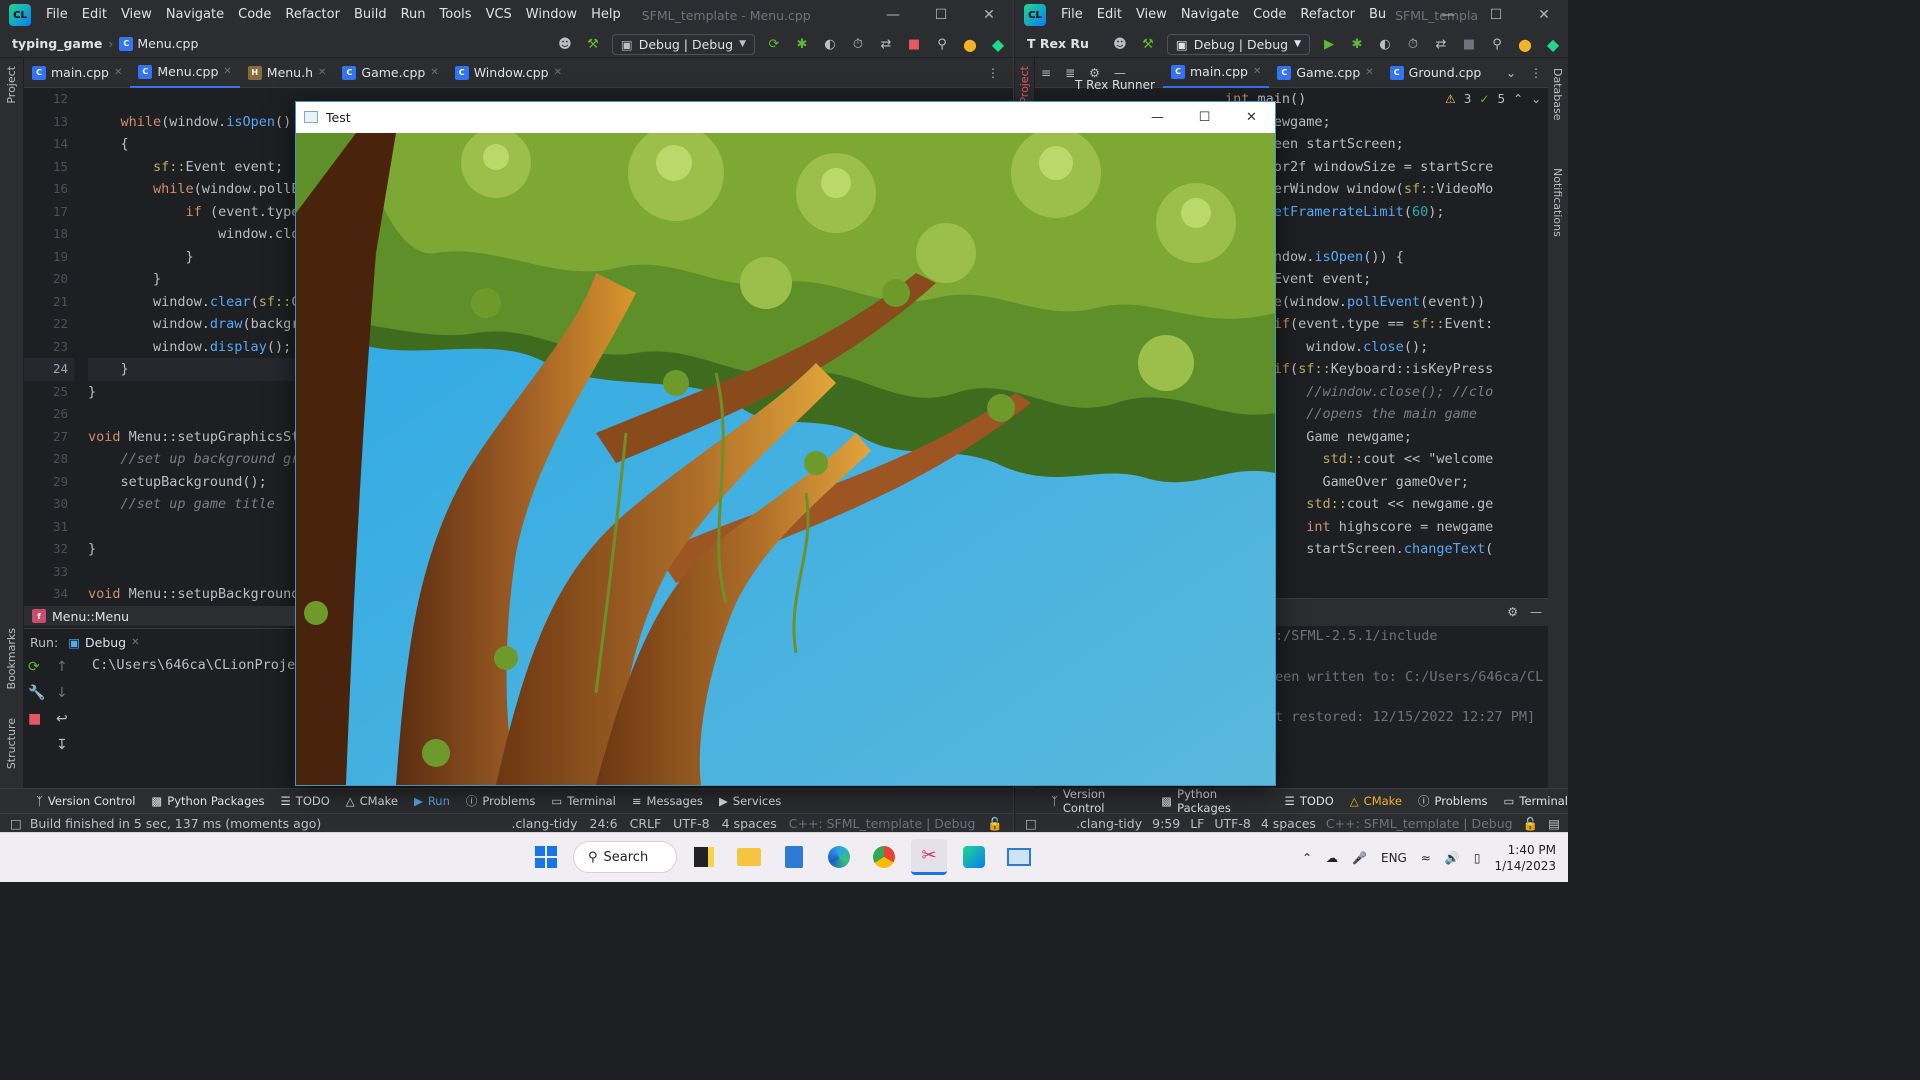  I want to click on run-configuration-select: ▣ Debug | Debug ▼, so click(683, 44).